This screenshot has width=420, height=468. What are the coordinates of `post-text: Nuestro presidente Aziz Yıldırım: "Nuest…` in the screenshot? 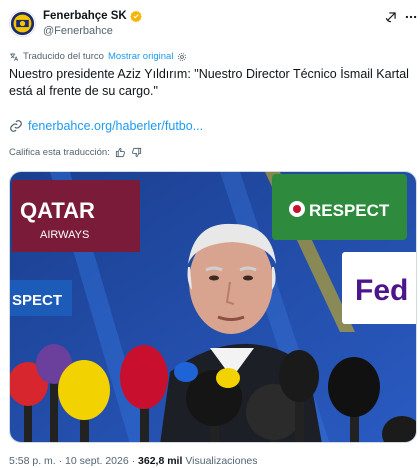 It's located at (209, 82).